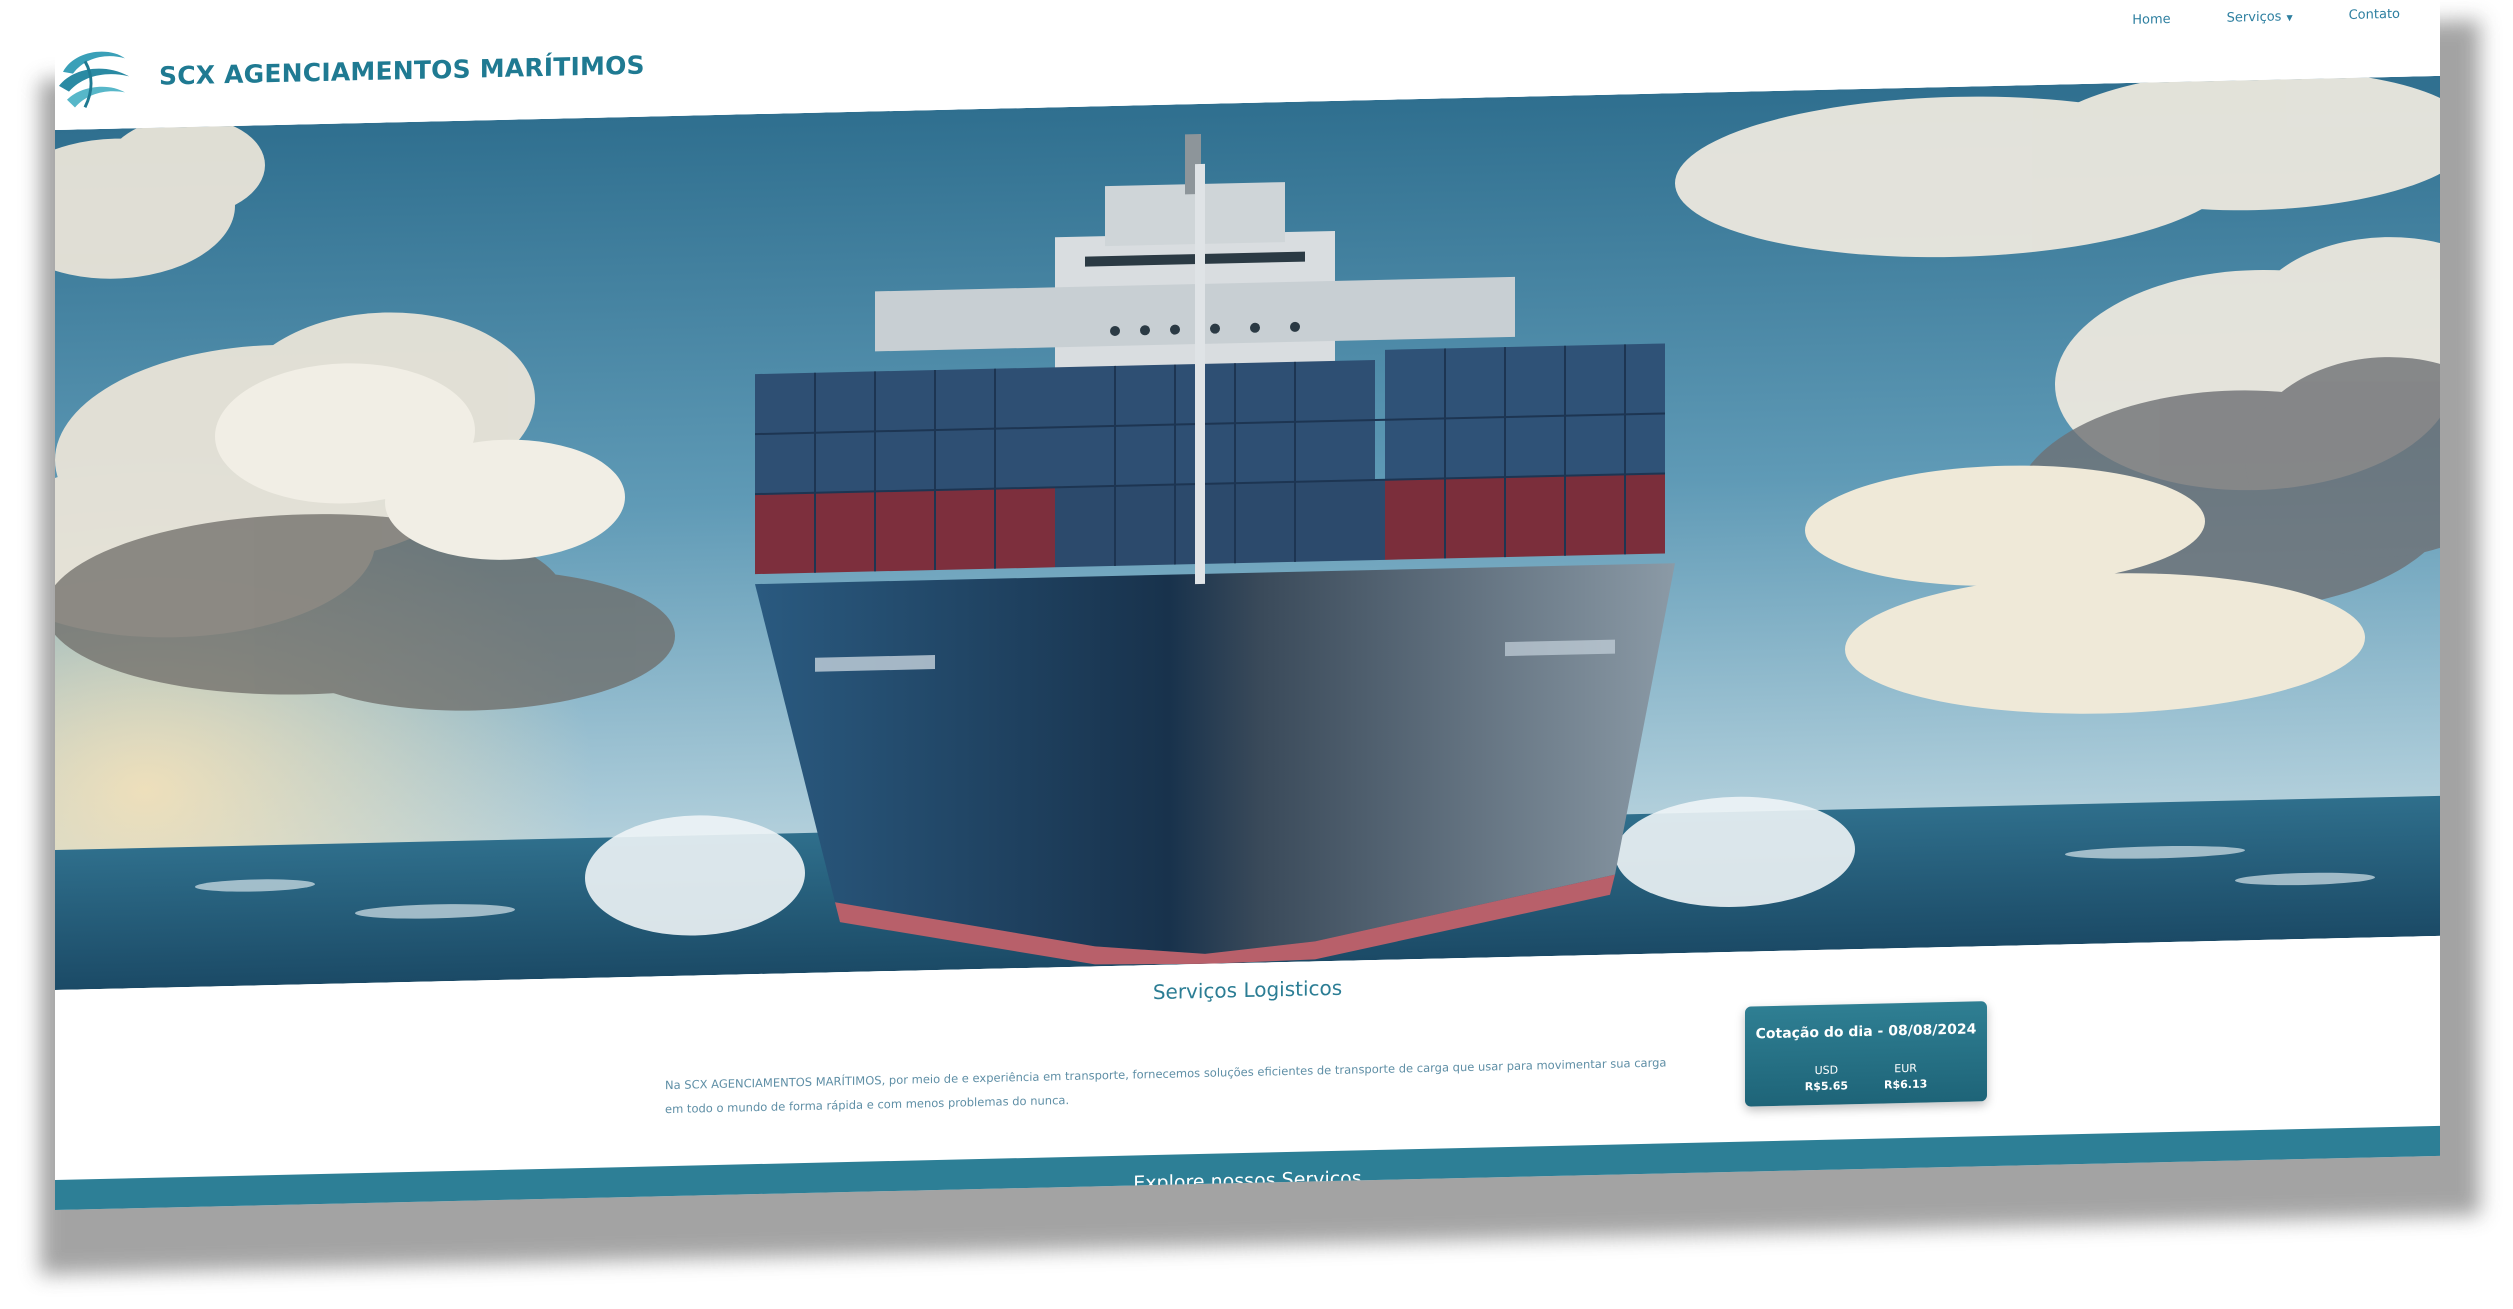  I want to click on rate-eur: EUR R$6.13, so click(1905, 1077).